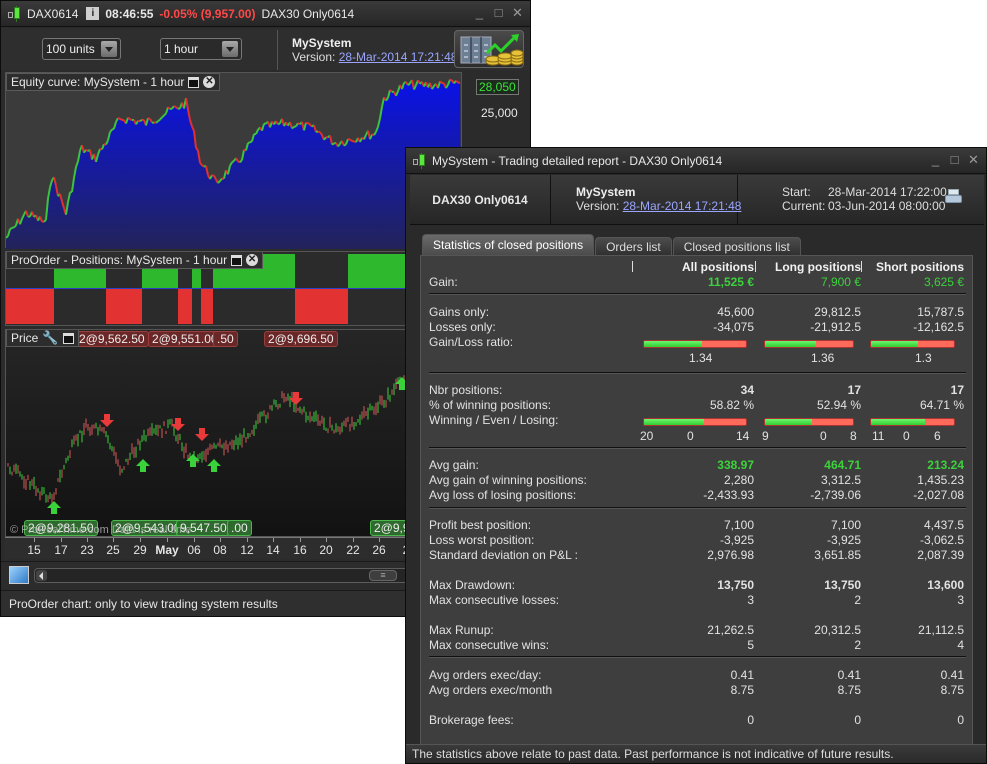 This screenshot has width=987, height=764. What do you see at coordinates (718, 267) in the screenshot?
I see `column-header-all: All positions` at bounding box center [718, 267].